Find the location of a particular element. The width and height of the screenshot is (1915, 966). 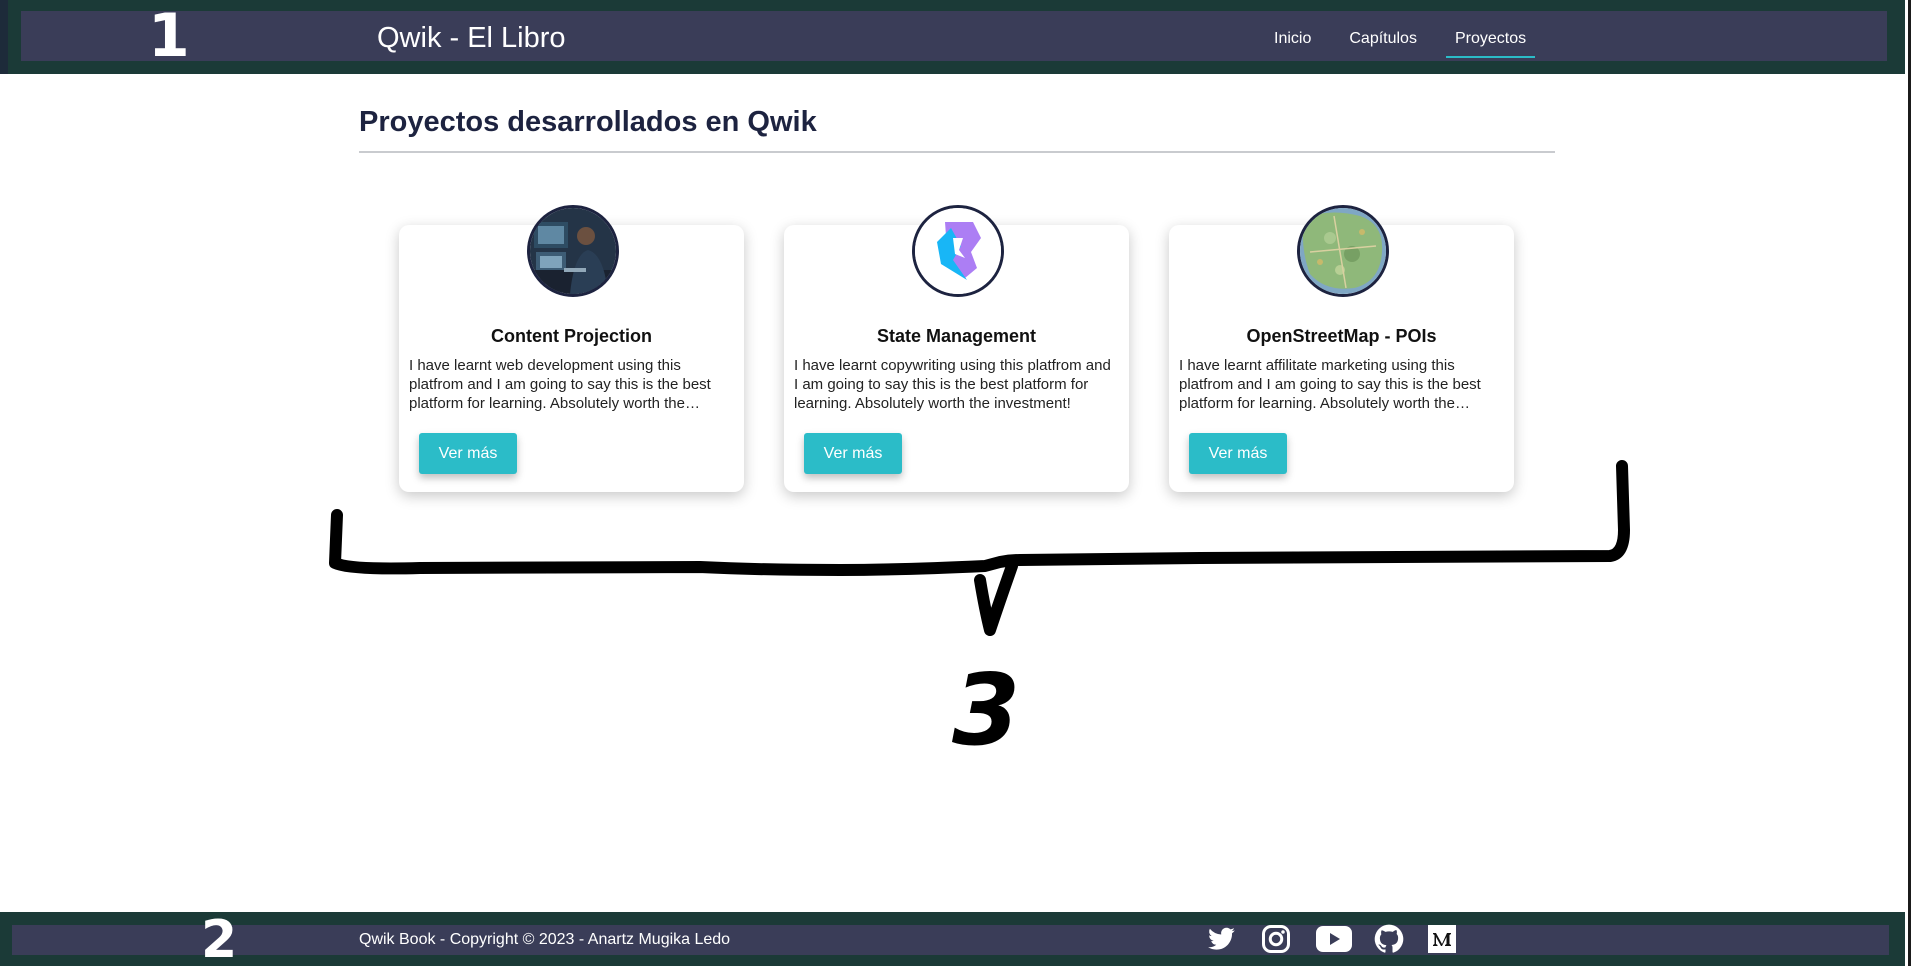

annotation-bracket is located at coordinates (979, 548).